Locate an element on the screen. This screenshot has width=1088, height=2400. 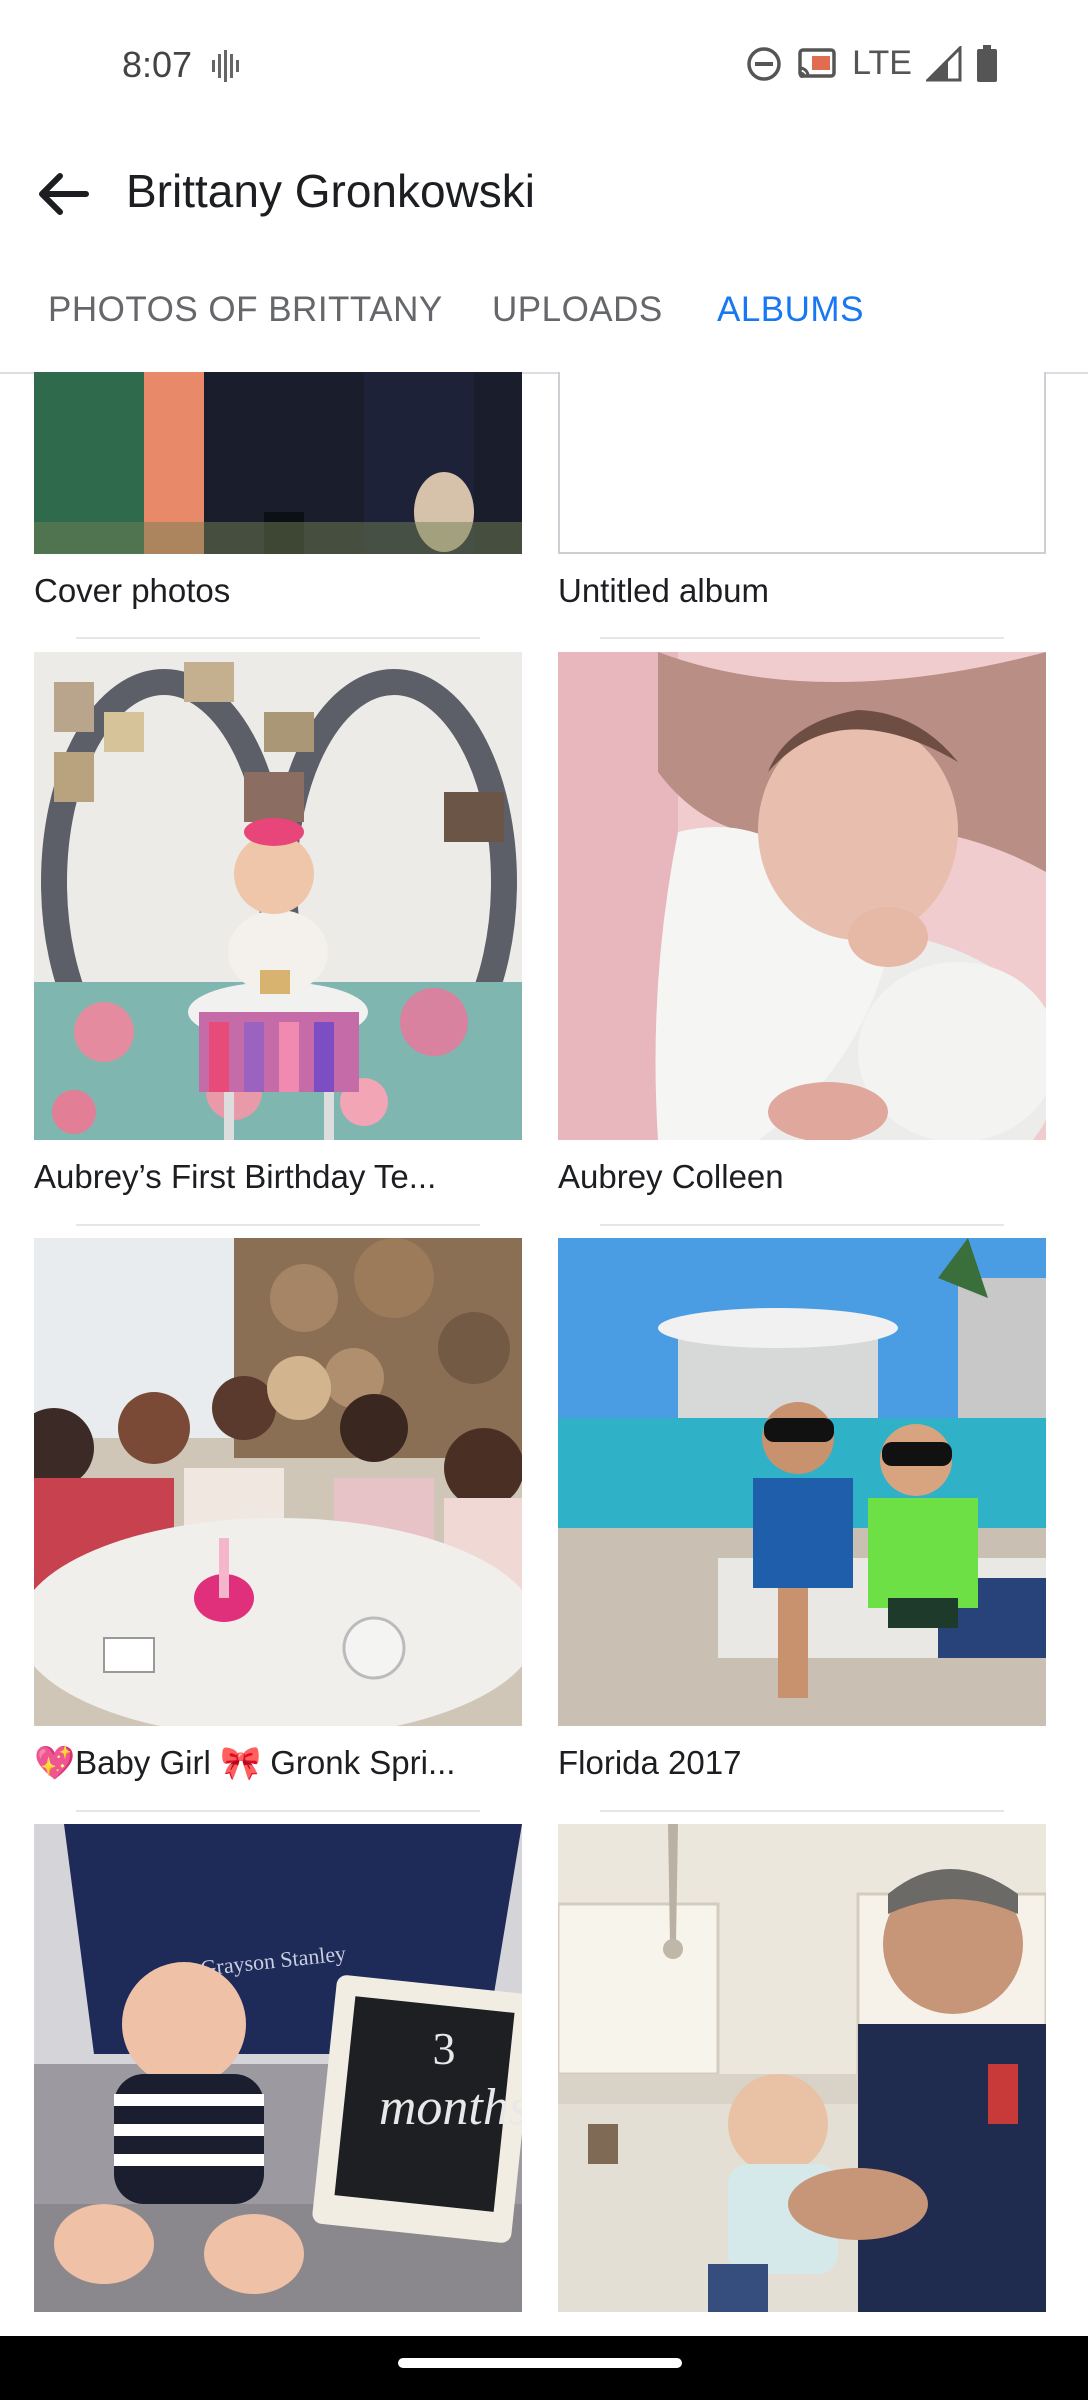
vibrate-icon is located at coordinates (225, 66).